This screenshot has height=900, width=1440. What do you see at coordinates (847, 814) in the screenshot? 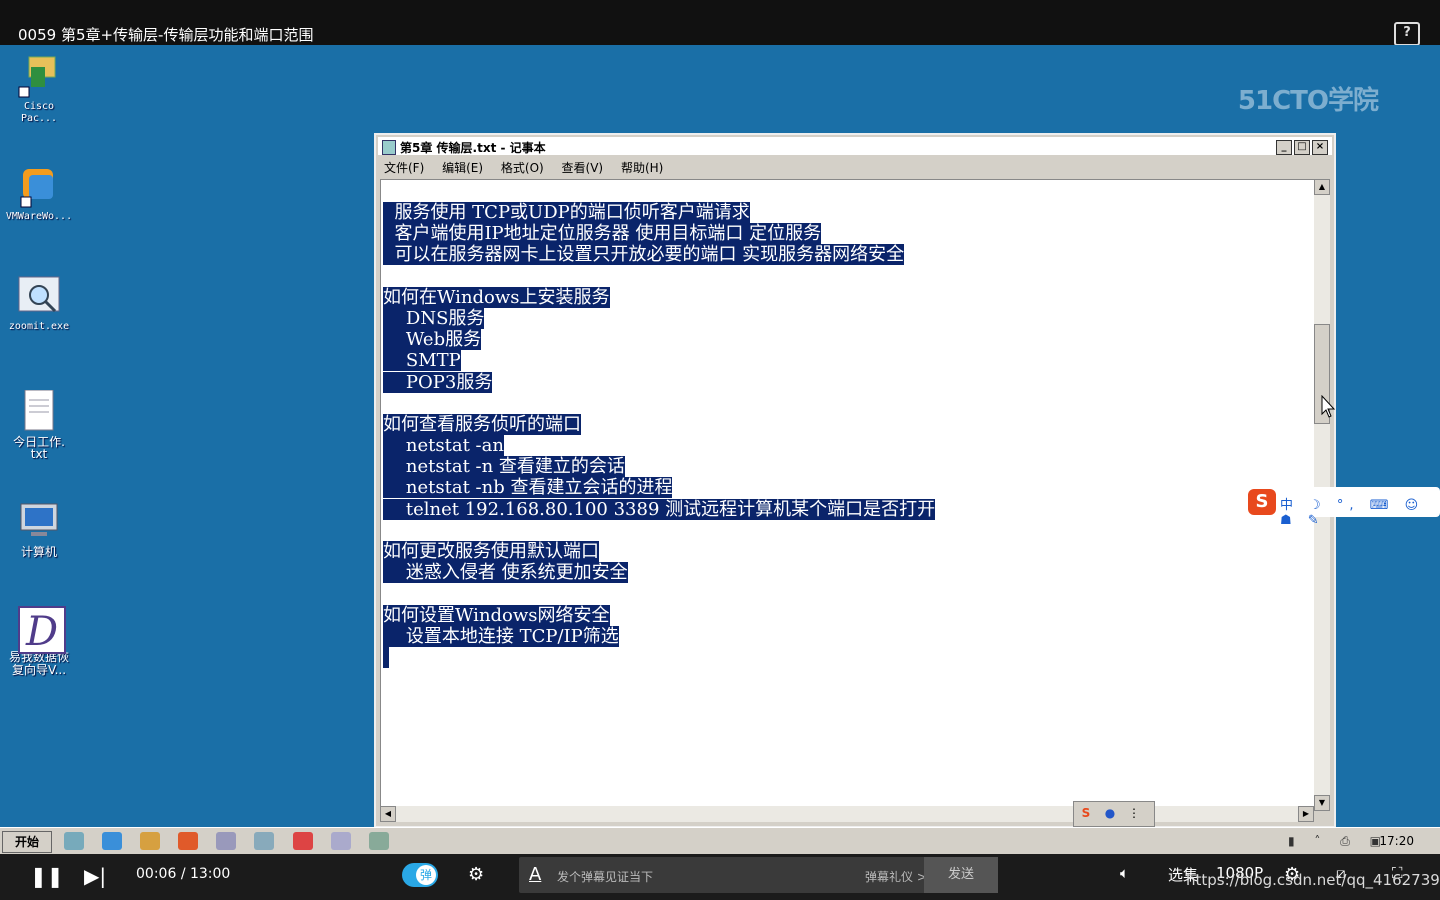
I see `horizontal-scrollbar: ◀ ▶` at bounding box center [847, 814].